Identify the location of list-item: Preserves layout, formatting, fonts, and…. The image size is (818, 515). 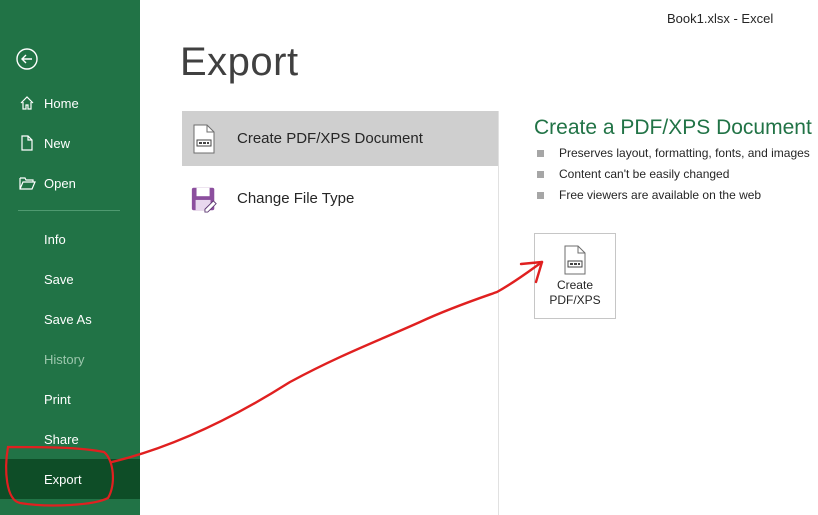
(673, 153).